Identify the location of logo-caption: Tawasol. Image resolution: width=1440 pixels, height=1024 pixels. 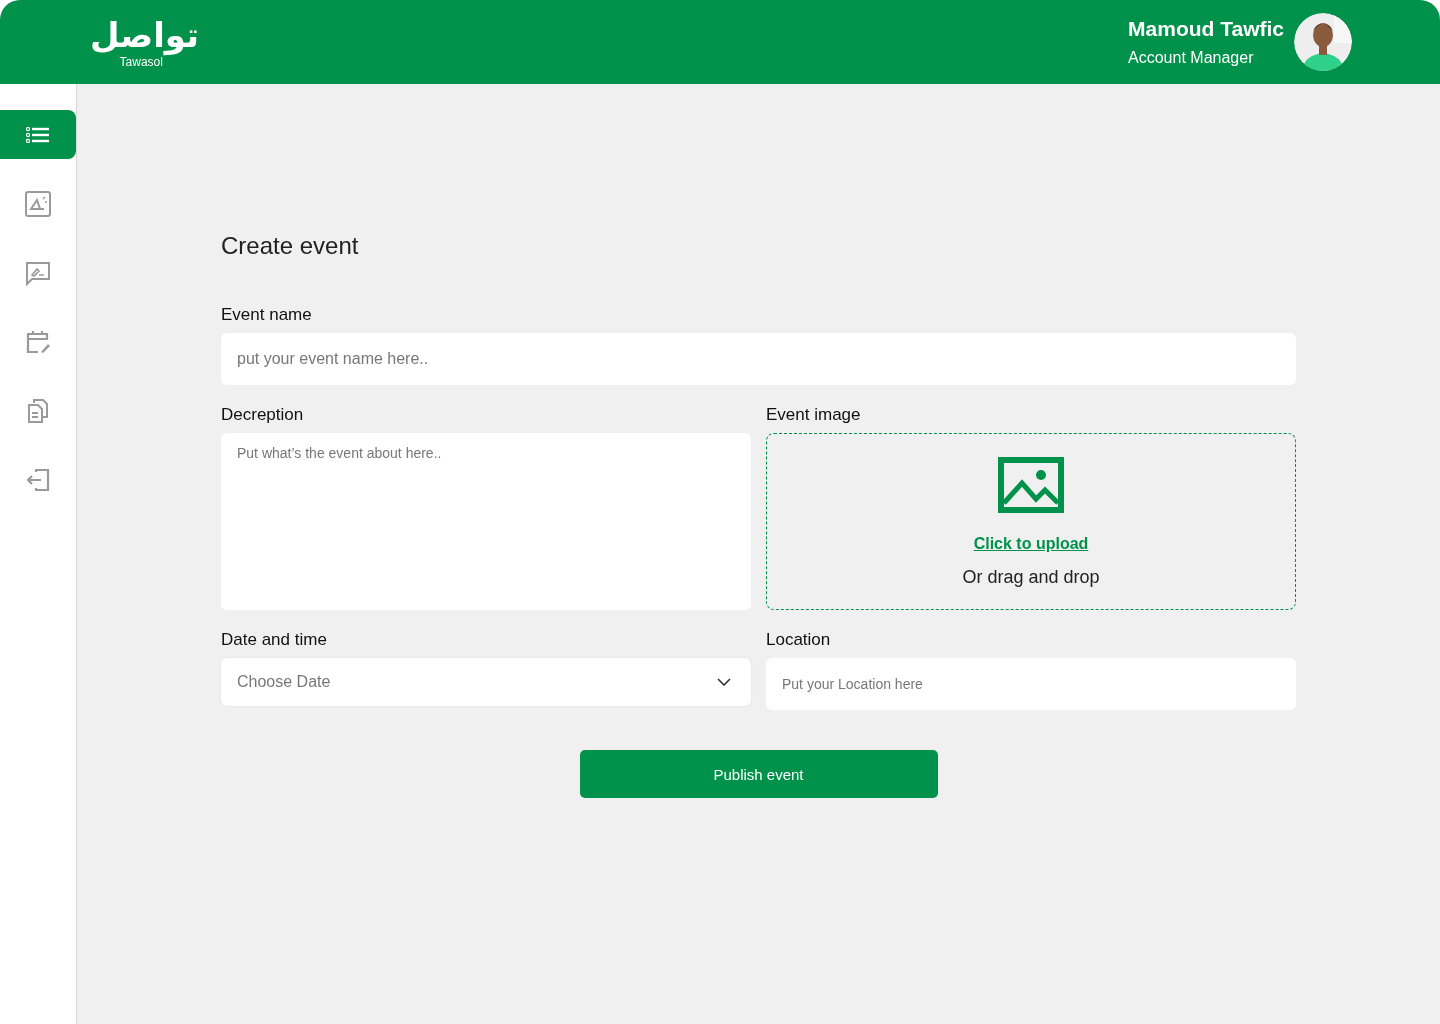
(141, 62).